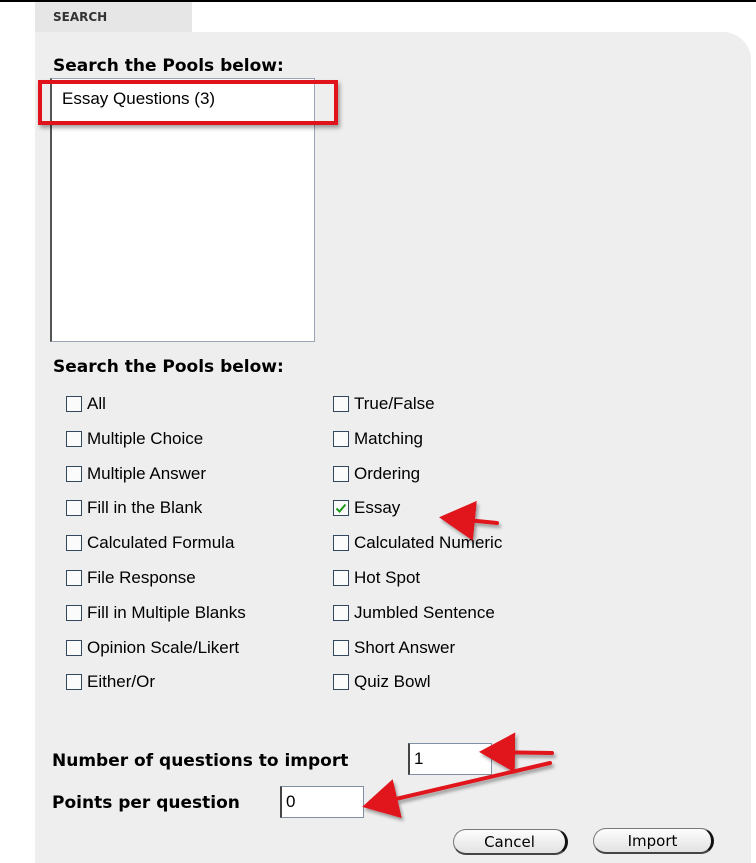 This screenshot has width=756, height=863. I want to click on short-answer-checkbox, so click(341, 648).